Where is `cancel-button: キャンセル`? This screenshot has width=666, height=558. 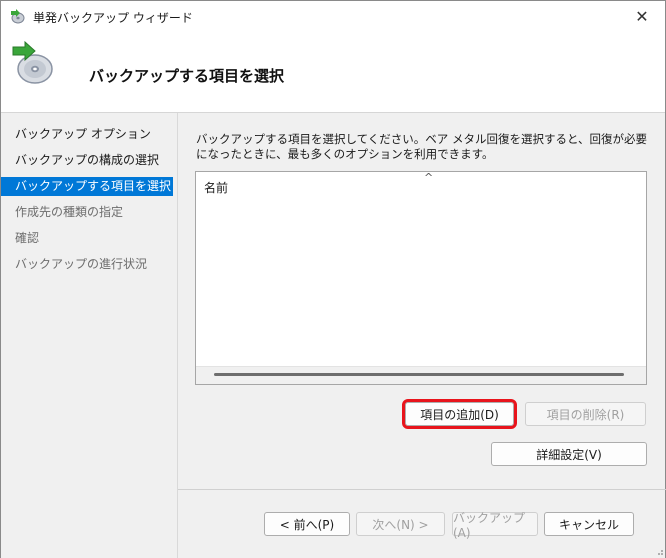 cancel-button: キャンセル is located at coordinates (589, 524).